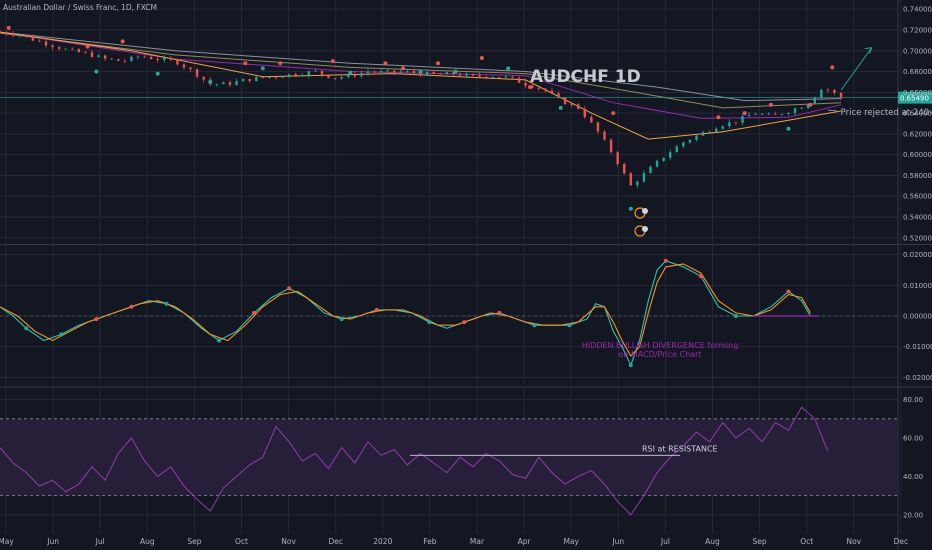 The height and width of the screenshot is (550, 932). What do you see at coordinates (585, 77) in the screenshot?
I see `chart-symbol-title: AUDCHF 1D` at bounding box center [585, 77].